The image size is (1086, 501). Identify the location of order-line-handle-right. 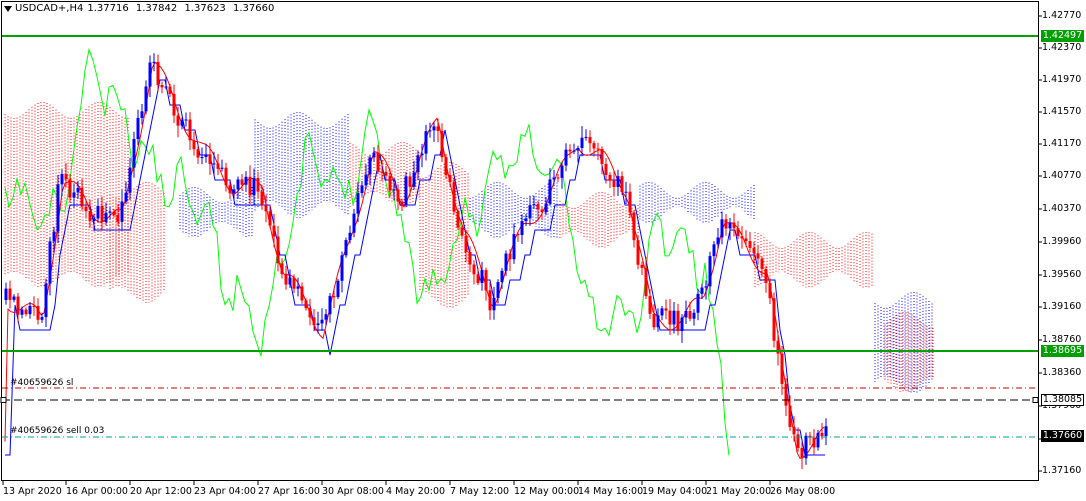
(1035, 400).